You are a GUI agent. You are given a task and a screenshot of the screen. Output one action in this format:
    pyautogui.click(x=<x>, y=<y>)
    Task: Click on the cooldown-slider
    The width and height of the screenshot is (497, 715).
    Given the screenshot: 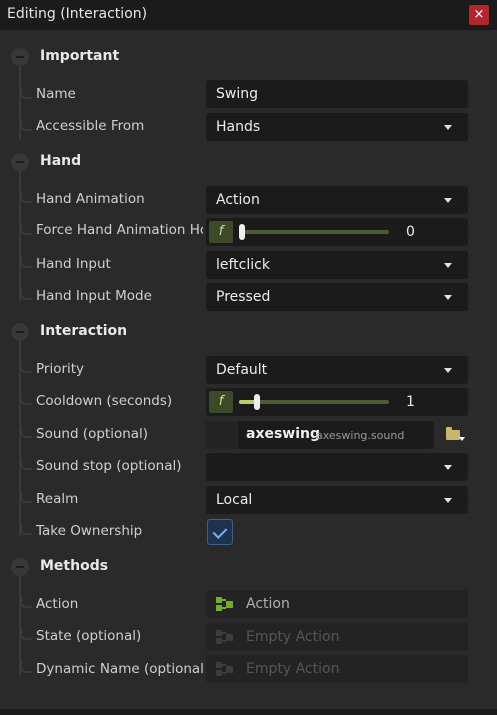 What is the action you would take?
    pyautogui.click(x=314, y=402)
    